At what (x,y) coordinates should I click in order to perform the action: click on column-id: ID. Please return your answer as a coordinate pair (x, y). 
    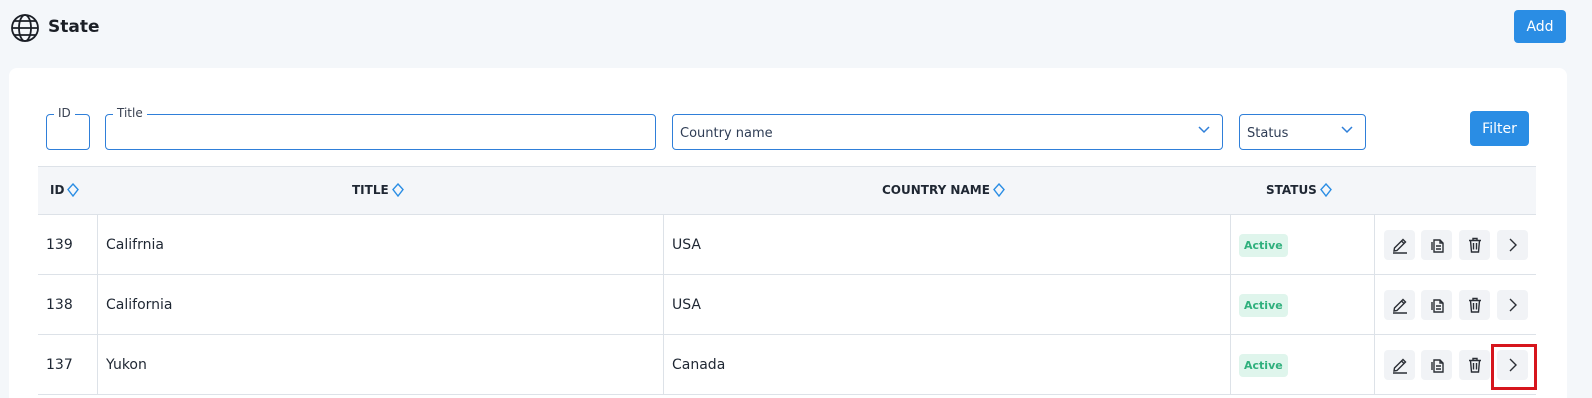
    Looking at the image, I should click on (65, 190).